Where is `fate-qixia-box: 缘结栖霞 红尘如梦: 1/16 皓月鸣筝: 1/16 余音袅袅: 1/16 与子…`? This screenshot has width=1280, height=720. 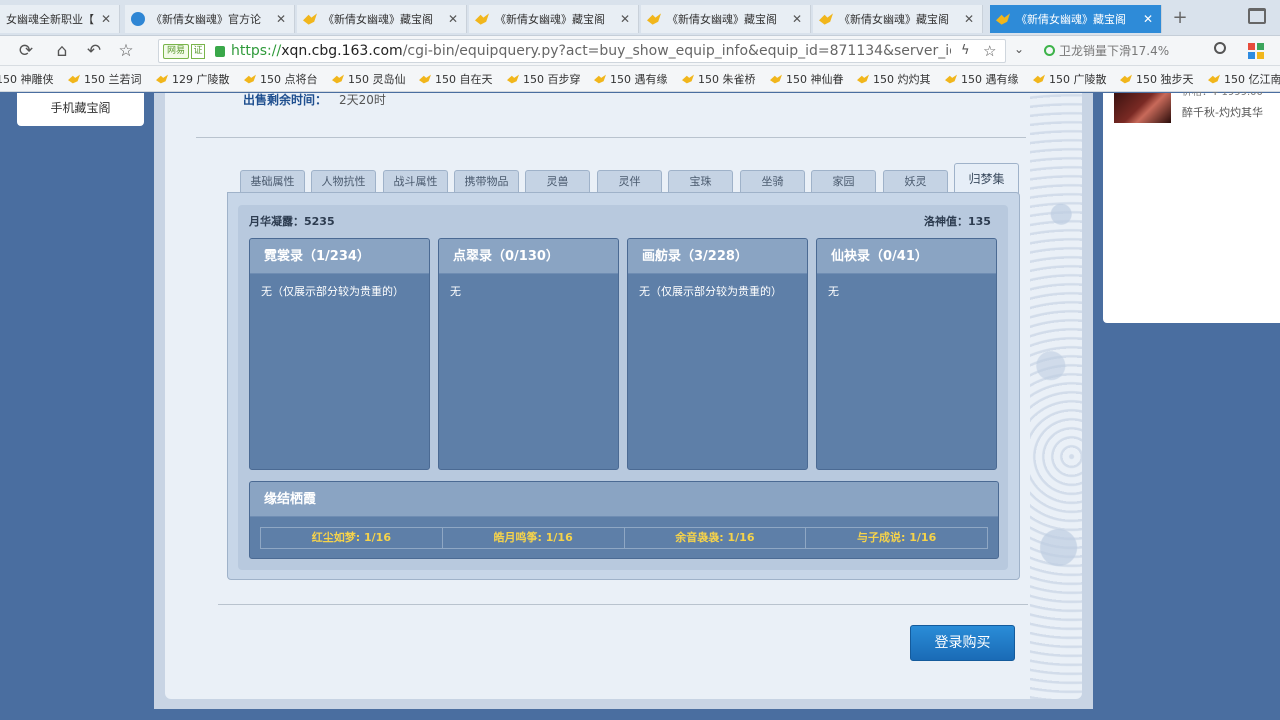 fate-qixia-box: 缘结栖霞 红尘如梦: 1/16 皓月鸣筝: 1/16 余音袅袅: 1/16 与子… is located at coordinates (624, 520).